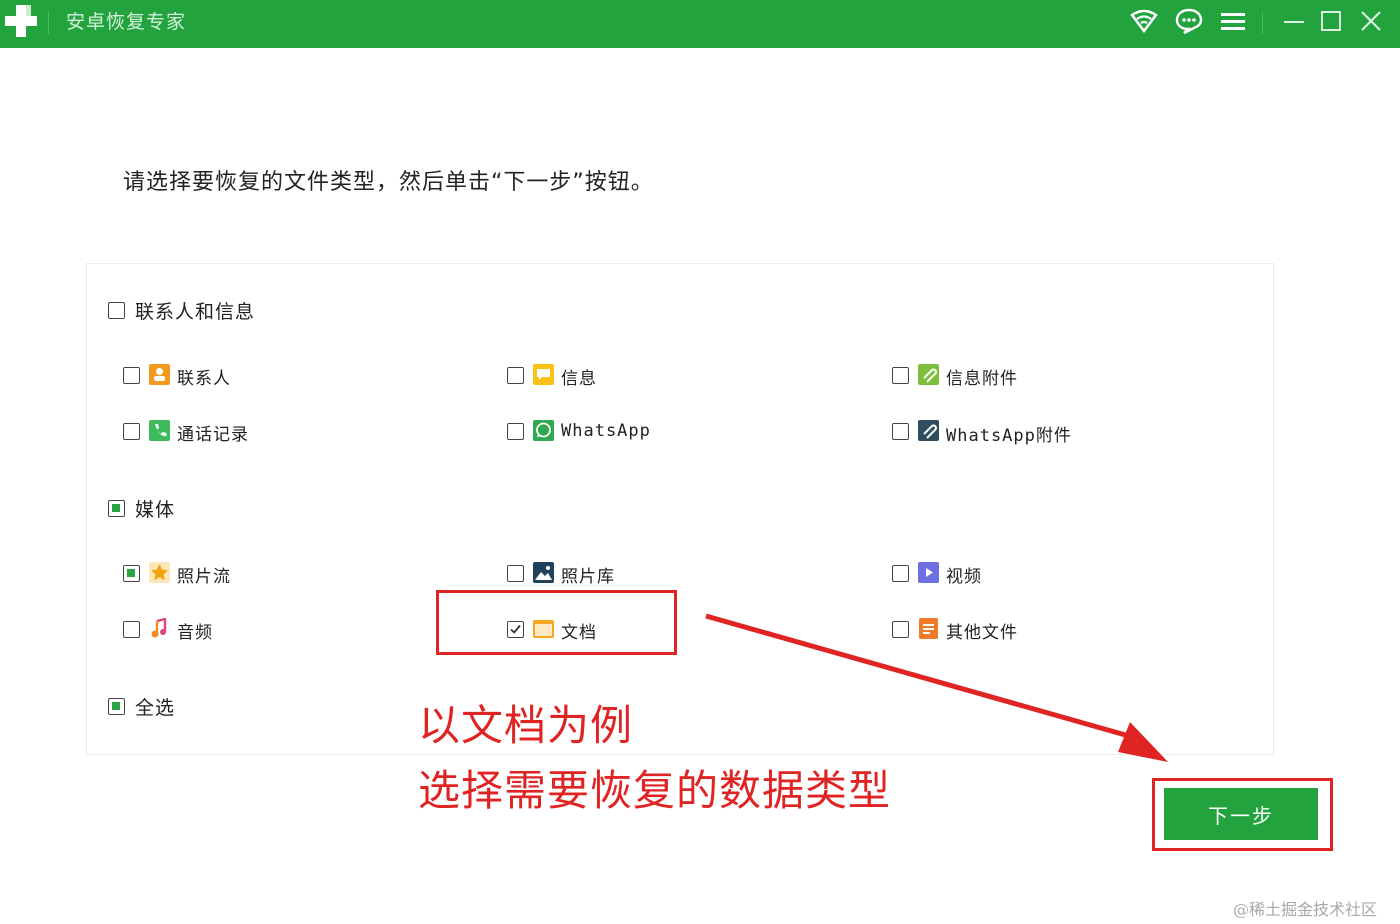 Image resolution: width=1400 pixels, height=924 pixels. What do you see at coordinates (526, 725) in the screenshot?
I see `annotation-line1: 以文档为例` at bounding box center [526, 725].